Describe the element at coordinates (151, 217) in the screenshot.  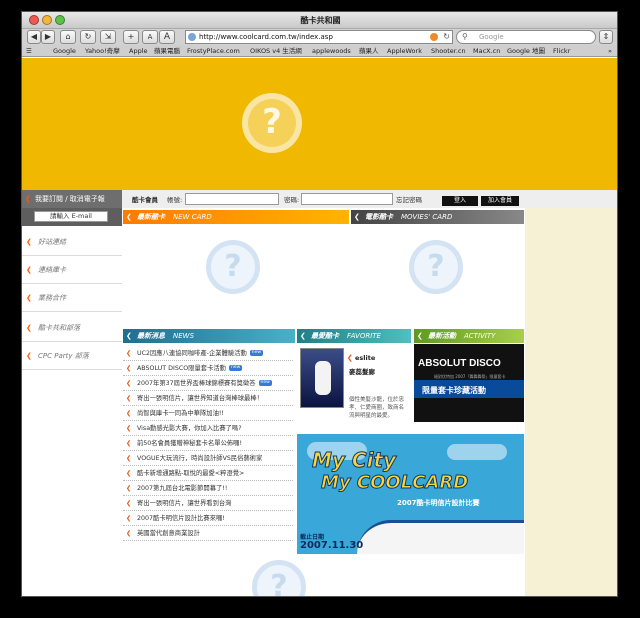
I see `section-title-cn: 最新酷卡` at that location.